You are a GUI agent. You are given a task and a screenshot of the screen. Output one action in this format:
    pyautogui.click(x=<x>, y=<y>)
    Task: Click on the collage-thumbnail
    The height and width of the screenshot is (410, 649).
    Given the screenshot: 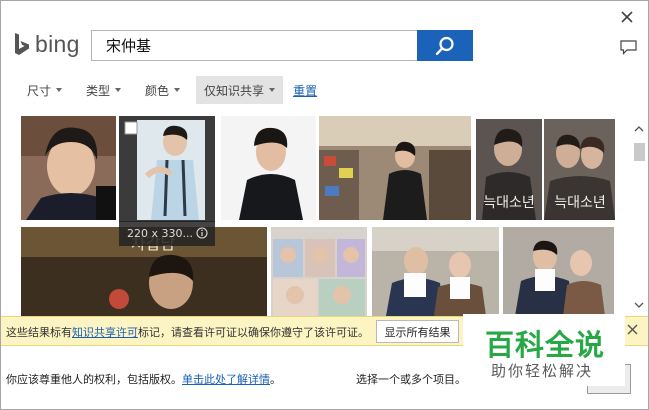 What is the action you would take?
    pyautogui.click(x=319, y=271)
    